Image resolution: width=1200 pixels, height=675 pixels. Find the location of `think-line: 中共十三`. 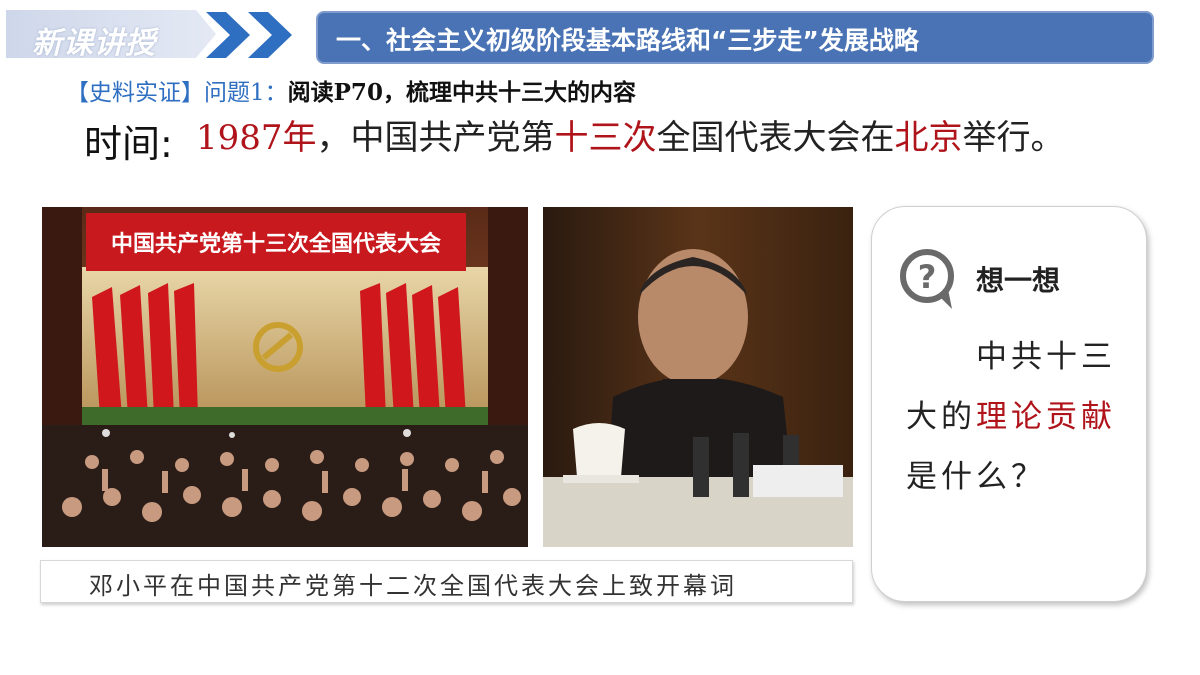

think-line: 中共十三 is located at coordinates (1046, 357).